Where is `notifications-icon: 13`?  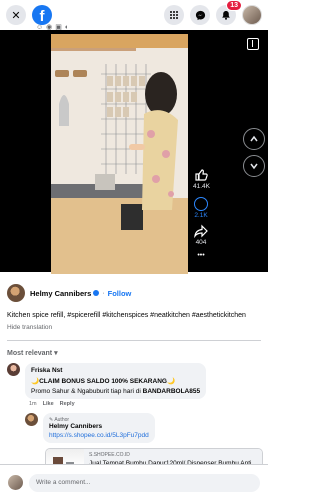
notifications-icon: 13 is located at coordinates (229, 12).